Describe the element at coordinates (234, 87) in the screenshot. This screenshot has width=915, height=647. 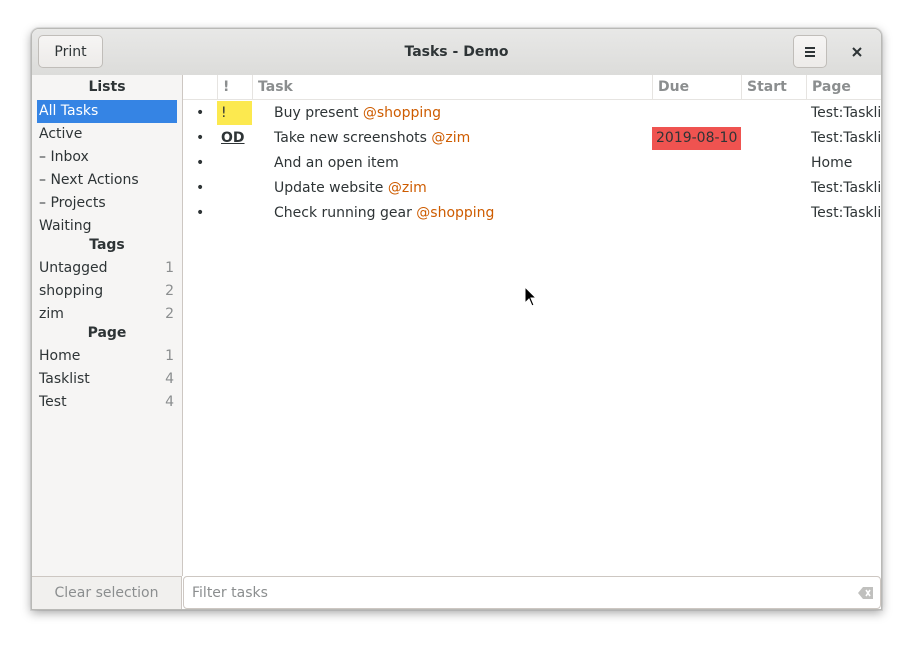
I see `column-header-priority: !` at that location.